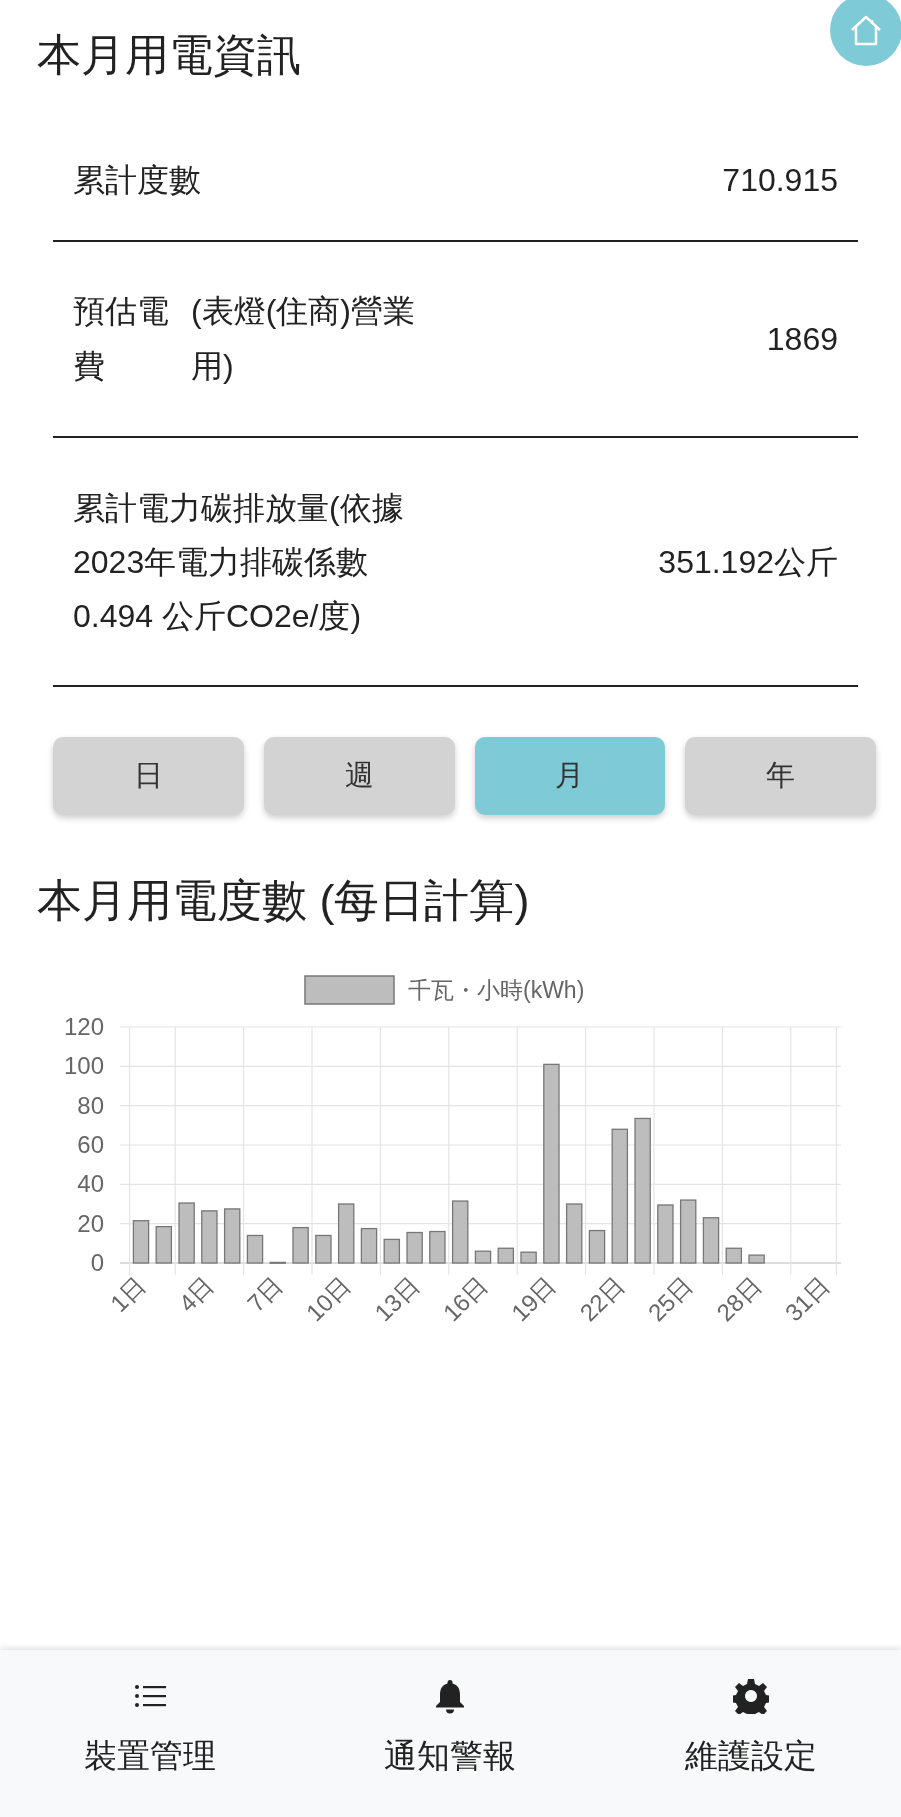 This screenshot has height=1817, width=901. Describe the element at coordinates (169, 55) in the screenshot. I see `page-title: 本月用電資訊` at that location.